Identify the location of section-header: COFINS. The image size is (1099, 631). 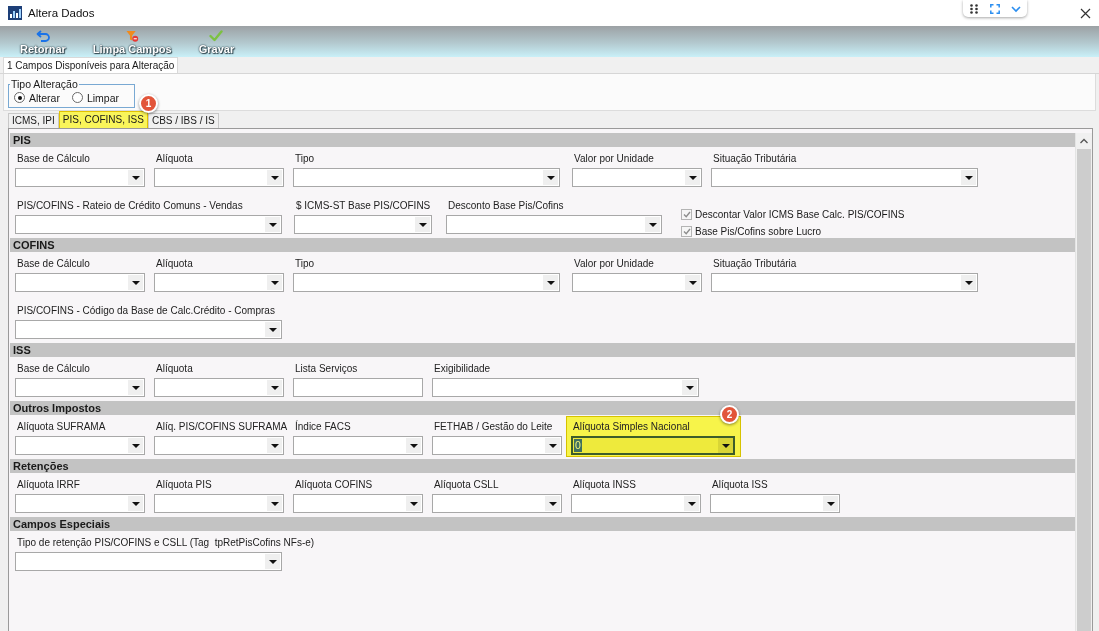
(542, 245).